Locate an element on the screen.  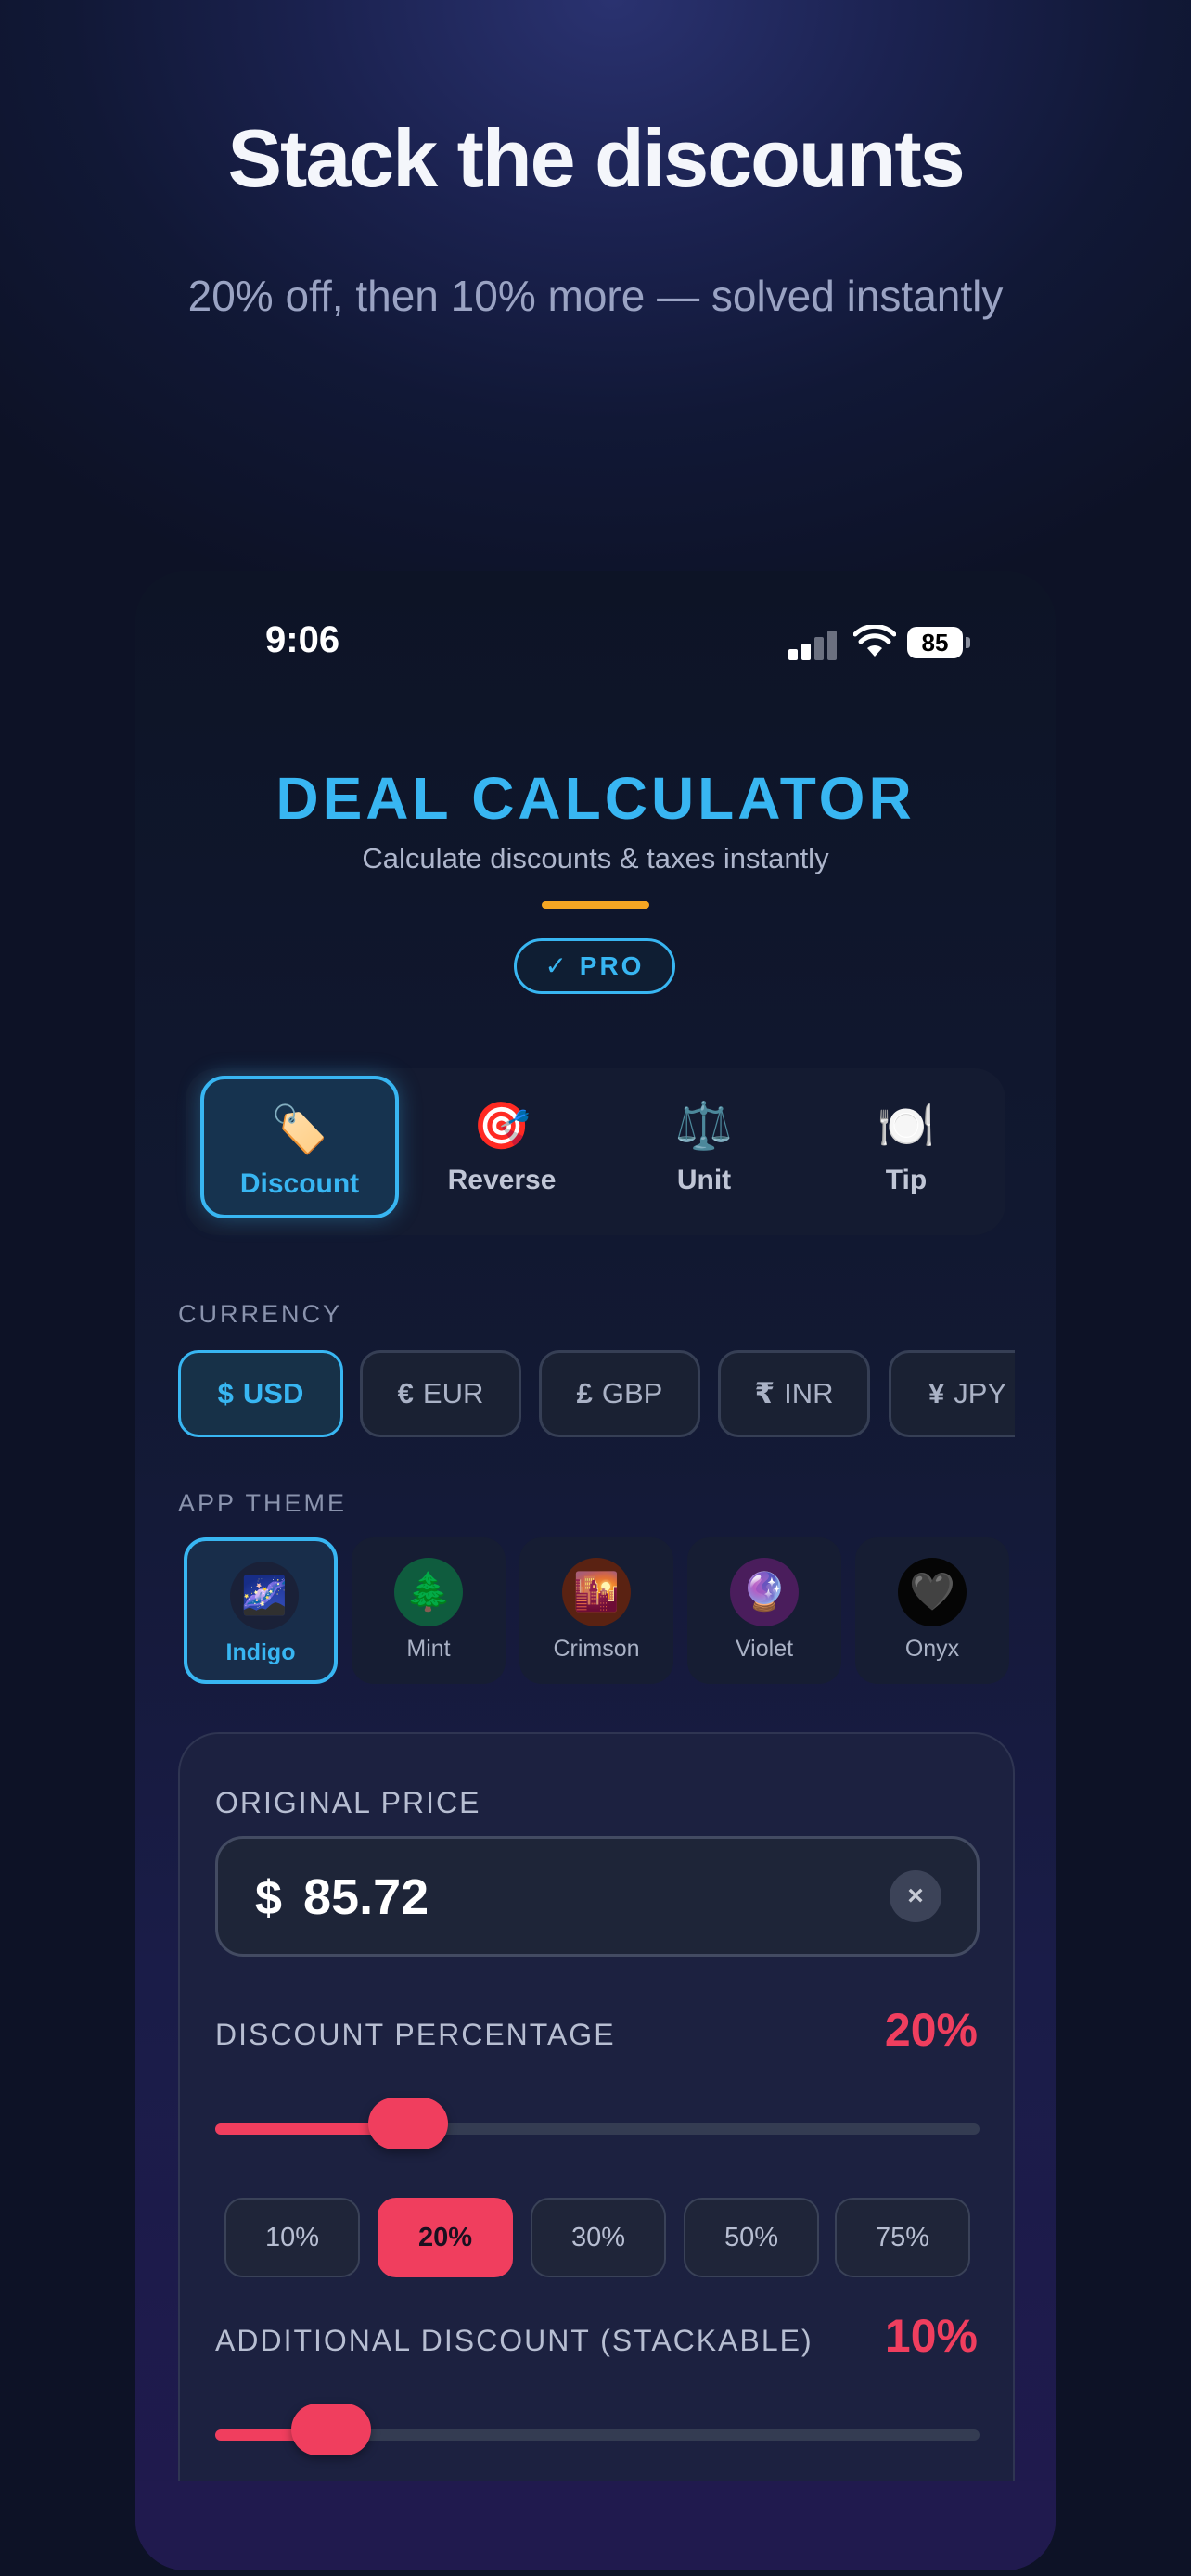
mode-label: Tip is located at coordinates (907, 1180).